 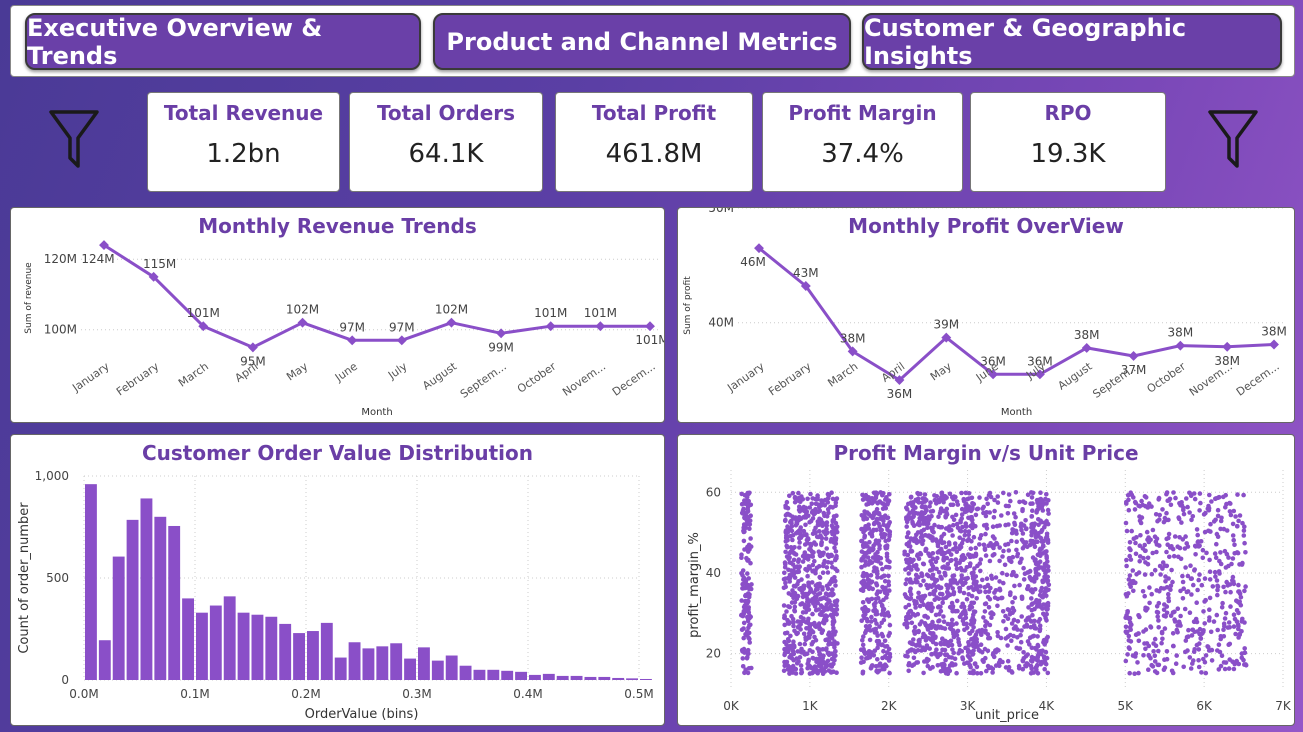 What do you see at coordinates (642, 41) in the screenshot?
I see `tab-product-channel-metrics: Product and Channel Metrics` at bounding box center [642, 41].